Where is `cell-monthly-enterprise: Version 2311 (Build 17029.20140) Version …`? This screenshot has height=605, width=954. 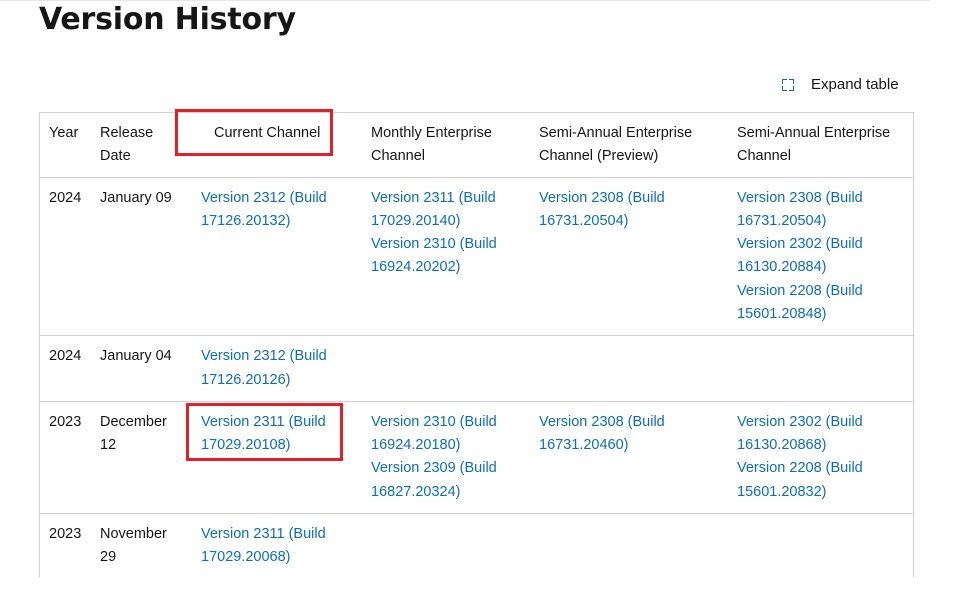 cell-monthly-enterprise: Version 2311 (Build 17029.20140) Version … is located at coordinates (446, 256).